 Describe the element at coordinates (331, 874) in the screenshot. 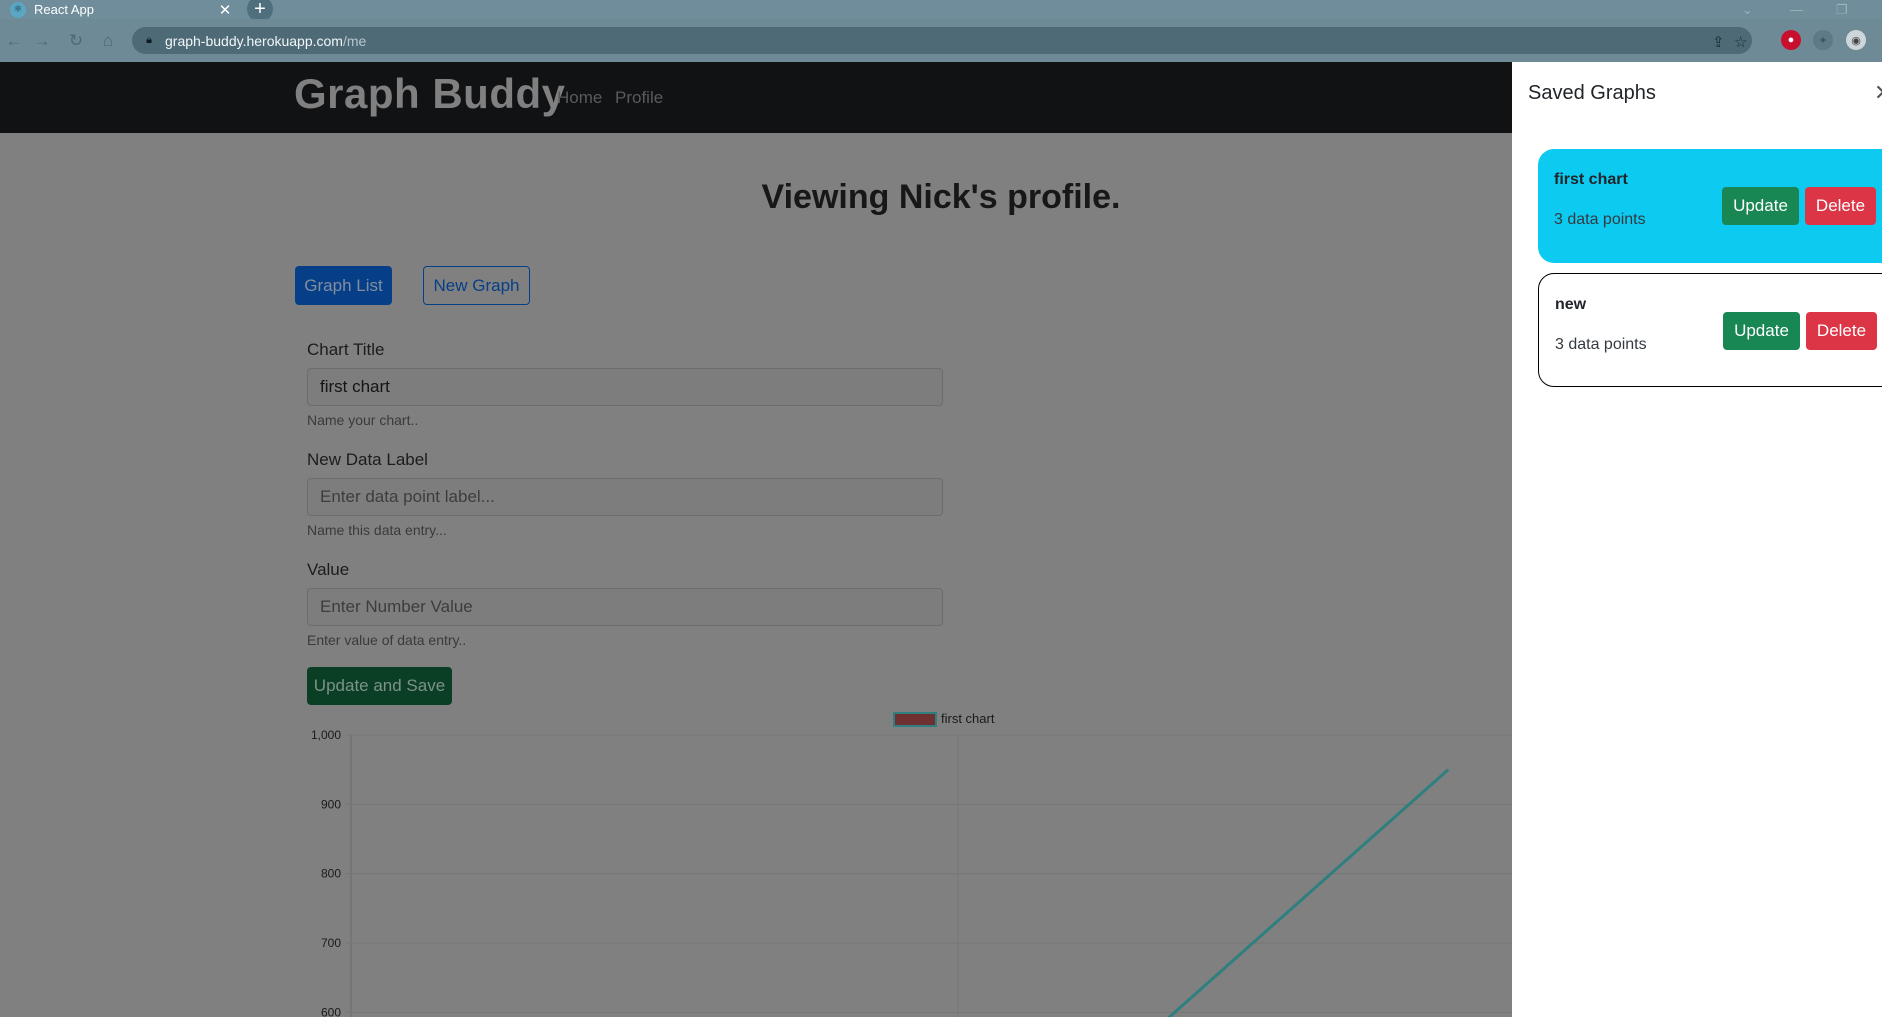

I see `y-tick-label: 800` at that location.